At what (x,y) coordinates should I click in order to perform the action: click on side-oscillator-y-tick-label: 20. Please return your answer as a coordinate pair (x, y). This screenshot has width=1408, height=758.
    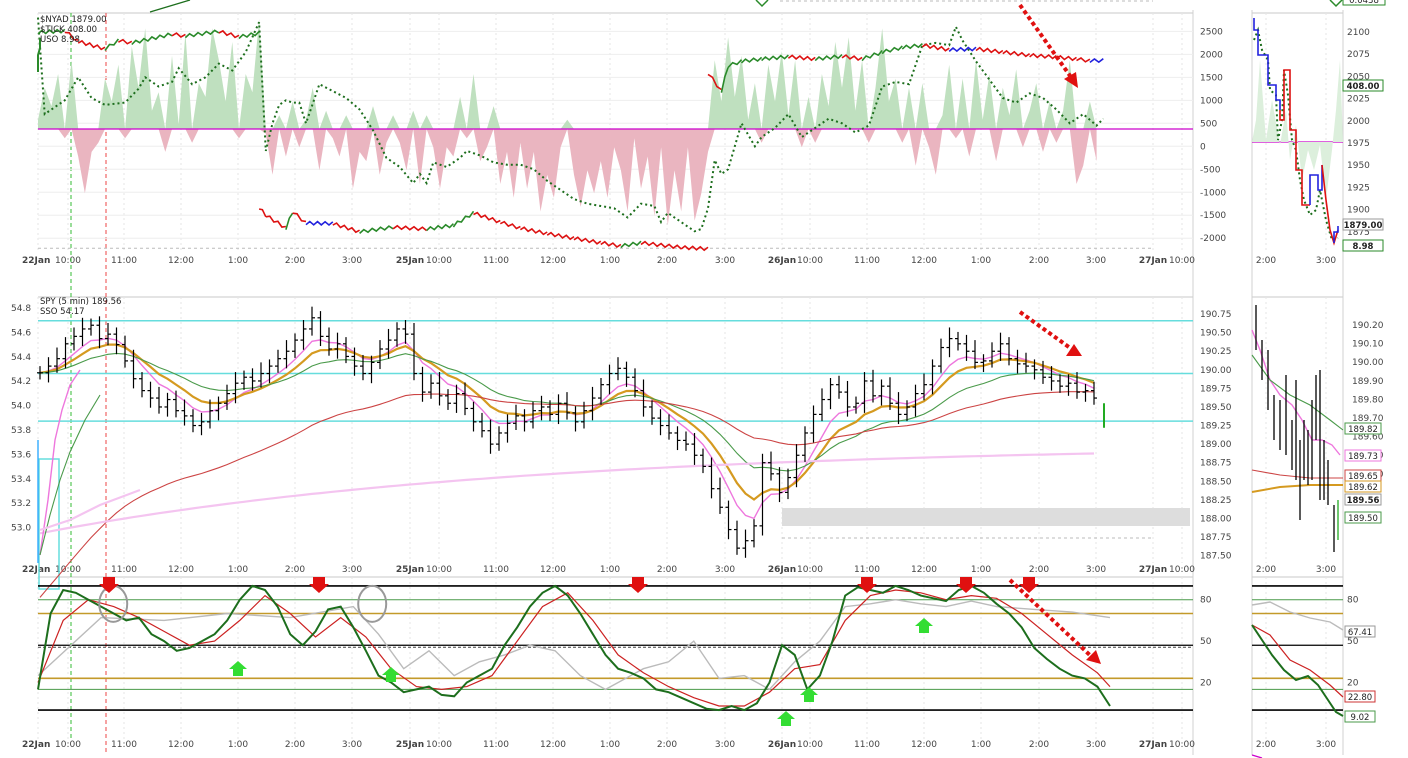
    Looking at the image, I should click on (1353, 684).